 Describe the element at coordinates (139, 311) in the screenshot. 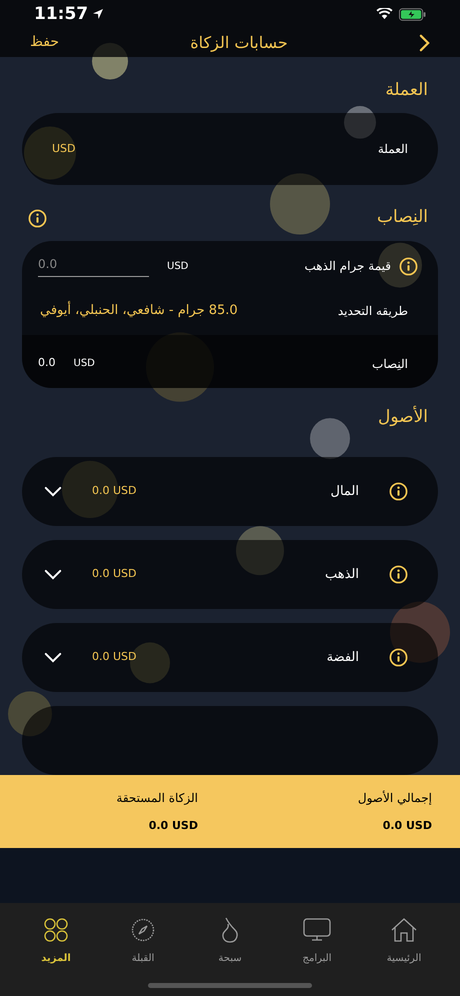

I see `method-value: 85.0 جرام - شافعي، الحنبلي، أيوفي` at that location.